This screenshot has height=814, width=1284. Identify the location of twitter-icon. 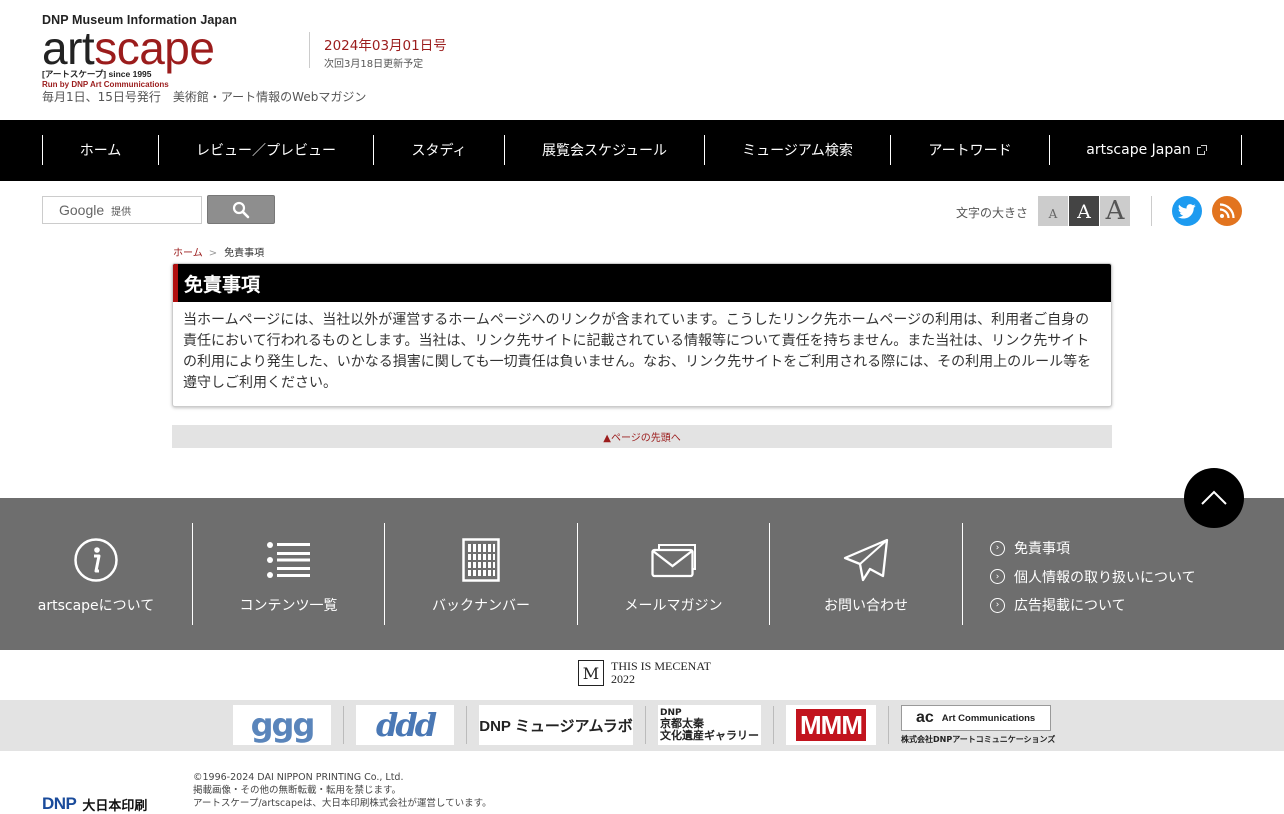
(1187, 211).